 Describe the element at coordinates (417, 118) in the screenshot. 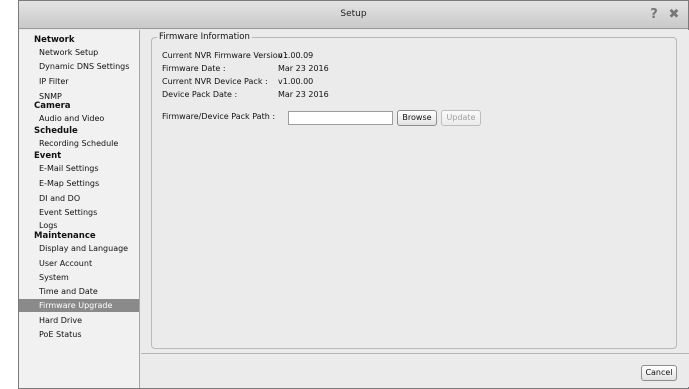

I see `browse-button: Browse` at that location.